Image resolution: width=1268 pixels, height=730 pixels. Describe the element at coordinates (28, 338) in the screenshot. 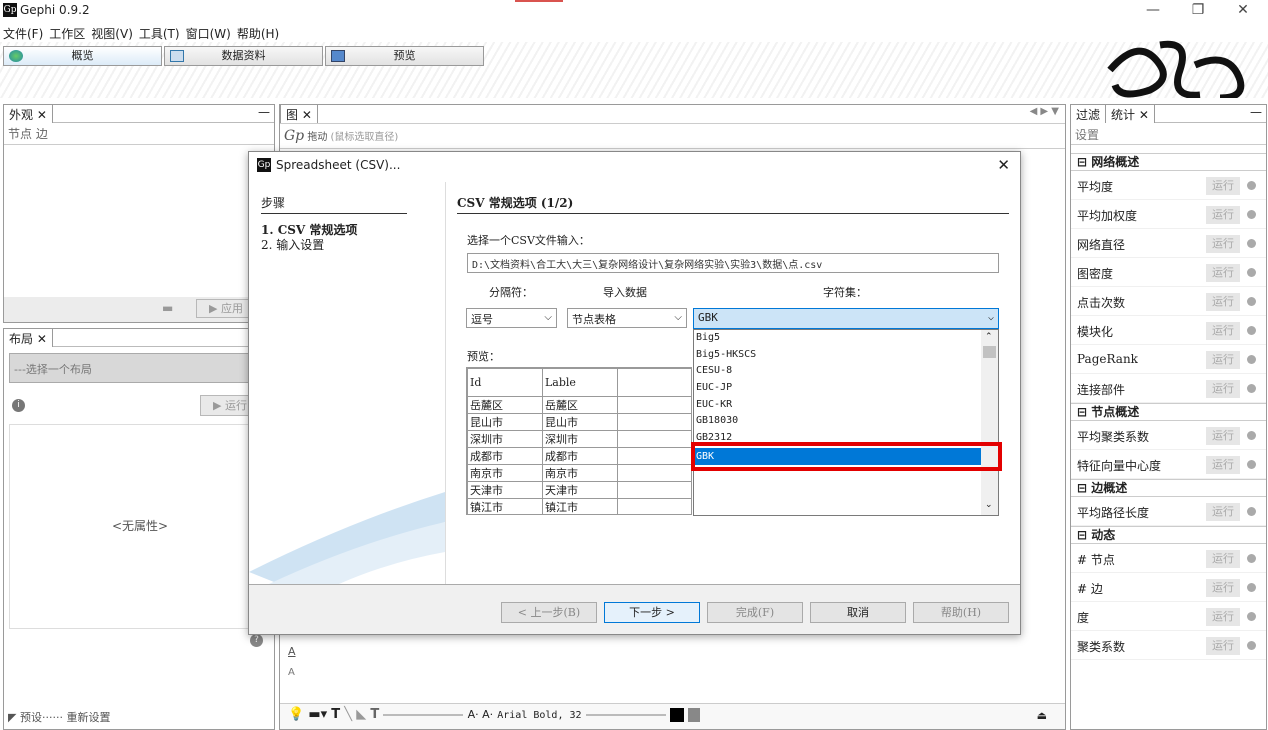

I see `tab-layout: 布局 ✕` at that location.